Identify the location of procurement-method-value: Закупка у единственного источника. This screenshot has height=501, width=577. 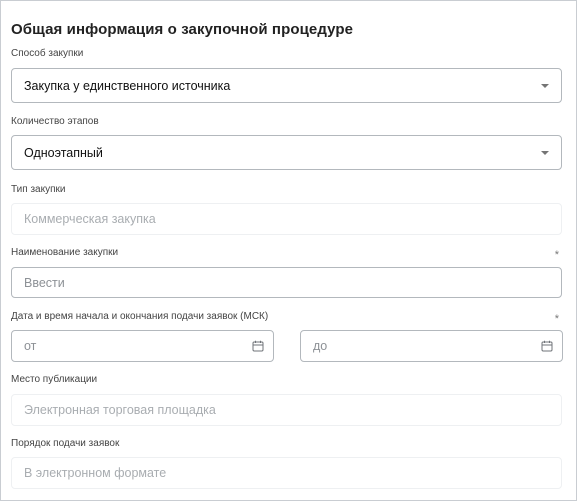
(127, 85).